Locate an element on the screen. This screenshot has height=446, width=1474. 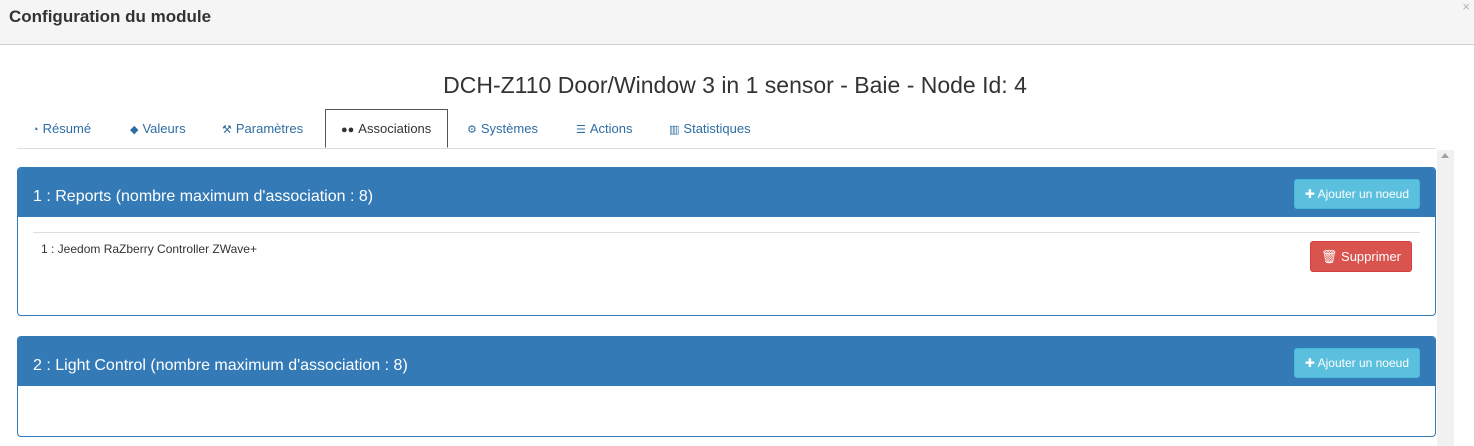
cogs-icon: ⚙ is located at coordinates (472, 130).